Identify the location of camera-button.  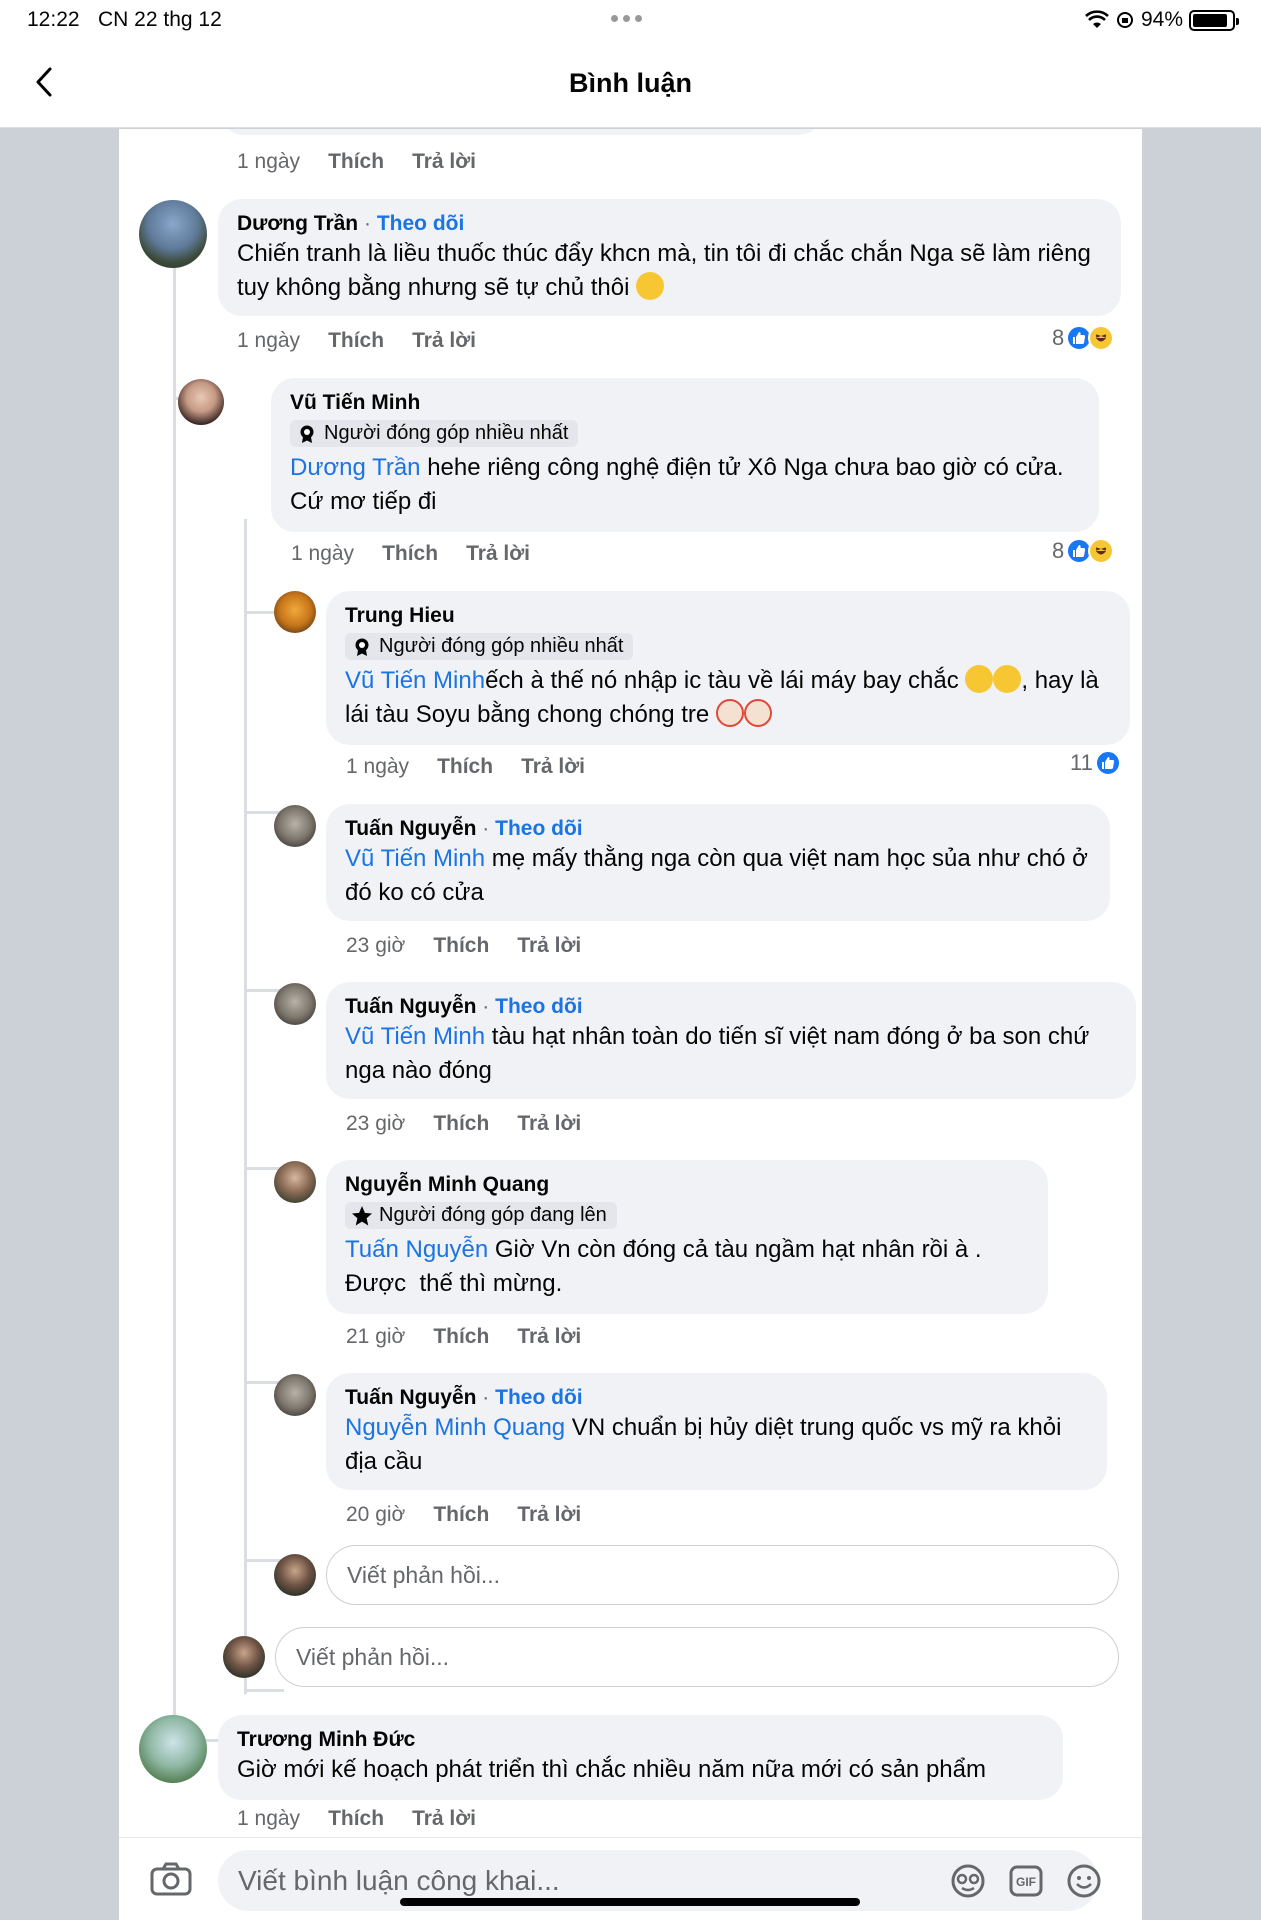
(171, 1881).